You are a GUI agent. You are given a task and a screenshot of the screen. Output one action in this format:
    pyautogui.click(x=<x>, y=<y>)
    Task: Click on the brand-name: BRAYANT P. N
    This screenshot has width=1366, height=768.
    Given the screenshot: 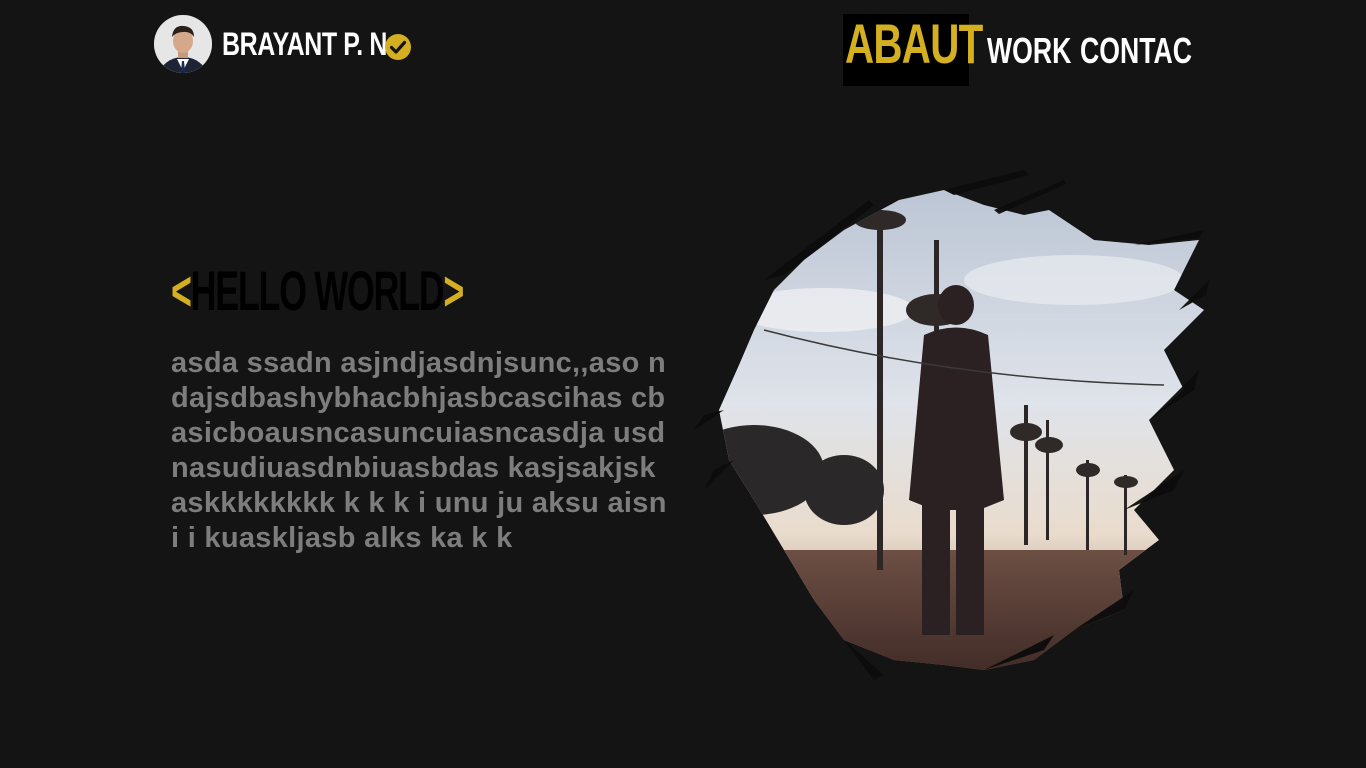 What is the action you would take?
    pyautogui.click(x=305, y=43)
    